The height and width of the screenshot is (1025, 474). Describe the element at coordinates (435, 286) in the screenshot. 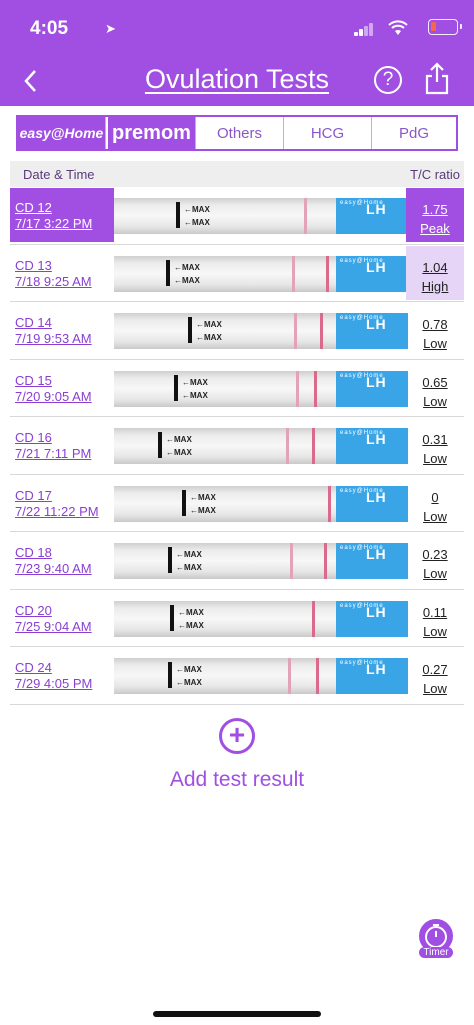

I see `ratio-level: High` at that location.